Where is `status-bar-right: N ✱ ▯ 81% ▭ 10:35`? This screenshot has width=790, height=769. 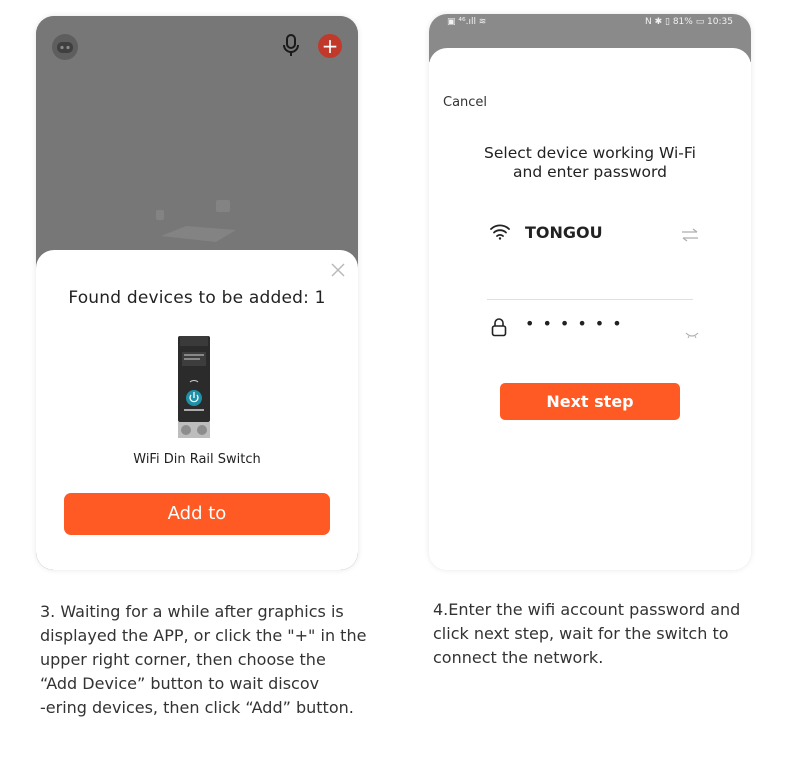
status-bar-right: N ✱ ▯ 81% ▭ 10:35 is located at coordinates (689, 22).